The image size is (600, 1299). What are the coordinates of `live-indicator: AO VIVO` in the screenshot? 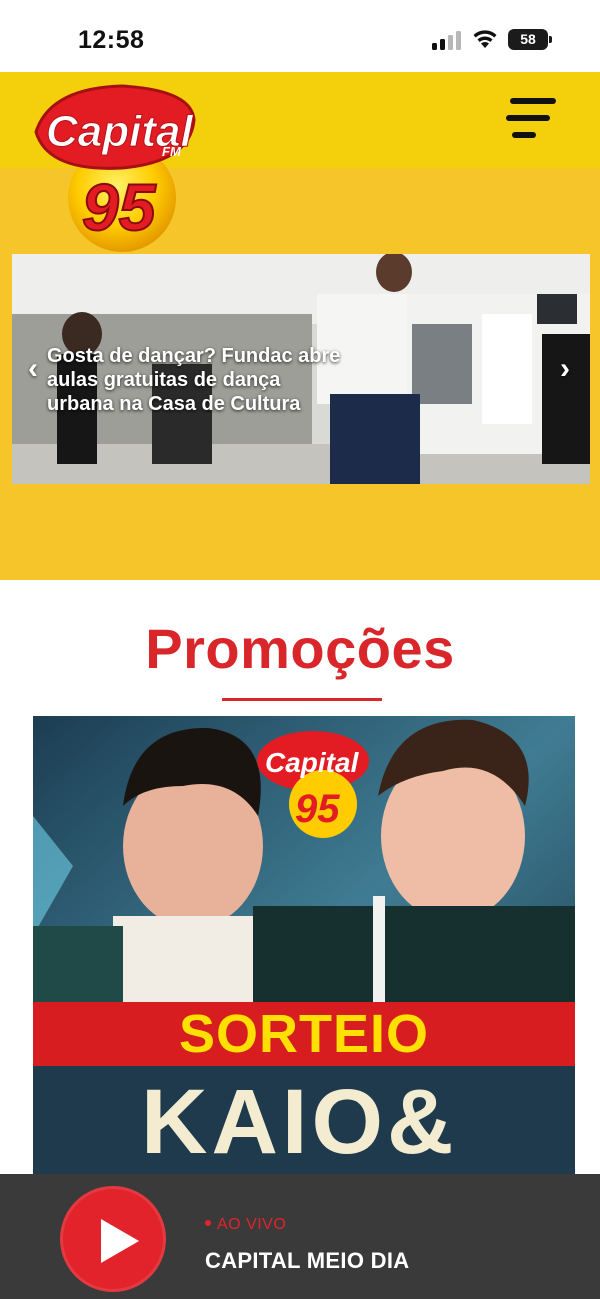 It's located at (245, 1225).